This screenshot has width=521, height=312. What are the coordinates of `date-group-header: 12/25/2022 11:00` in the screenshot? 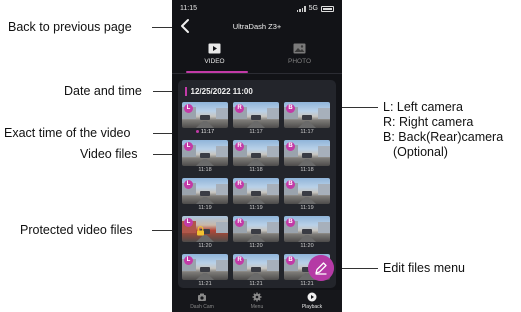 It's located at (219, 91).